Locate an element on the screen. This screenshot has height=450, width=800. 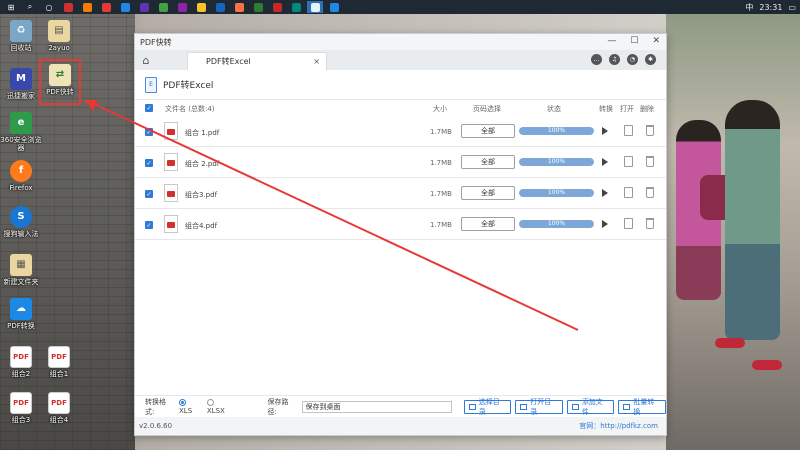
desktop-icon-input: S 搜狗输入法 is located at coordinates (21, 222).